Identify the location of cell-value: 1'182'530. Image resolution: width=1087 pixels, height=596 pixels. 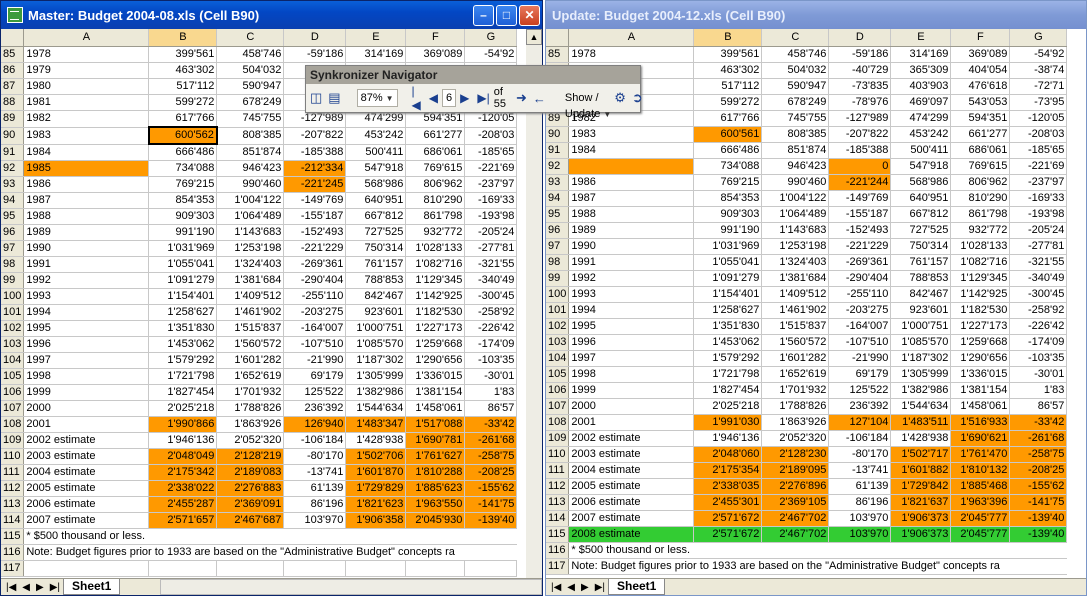
(980, 310).